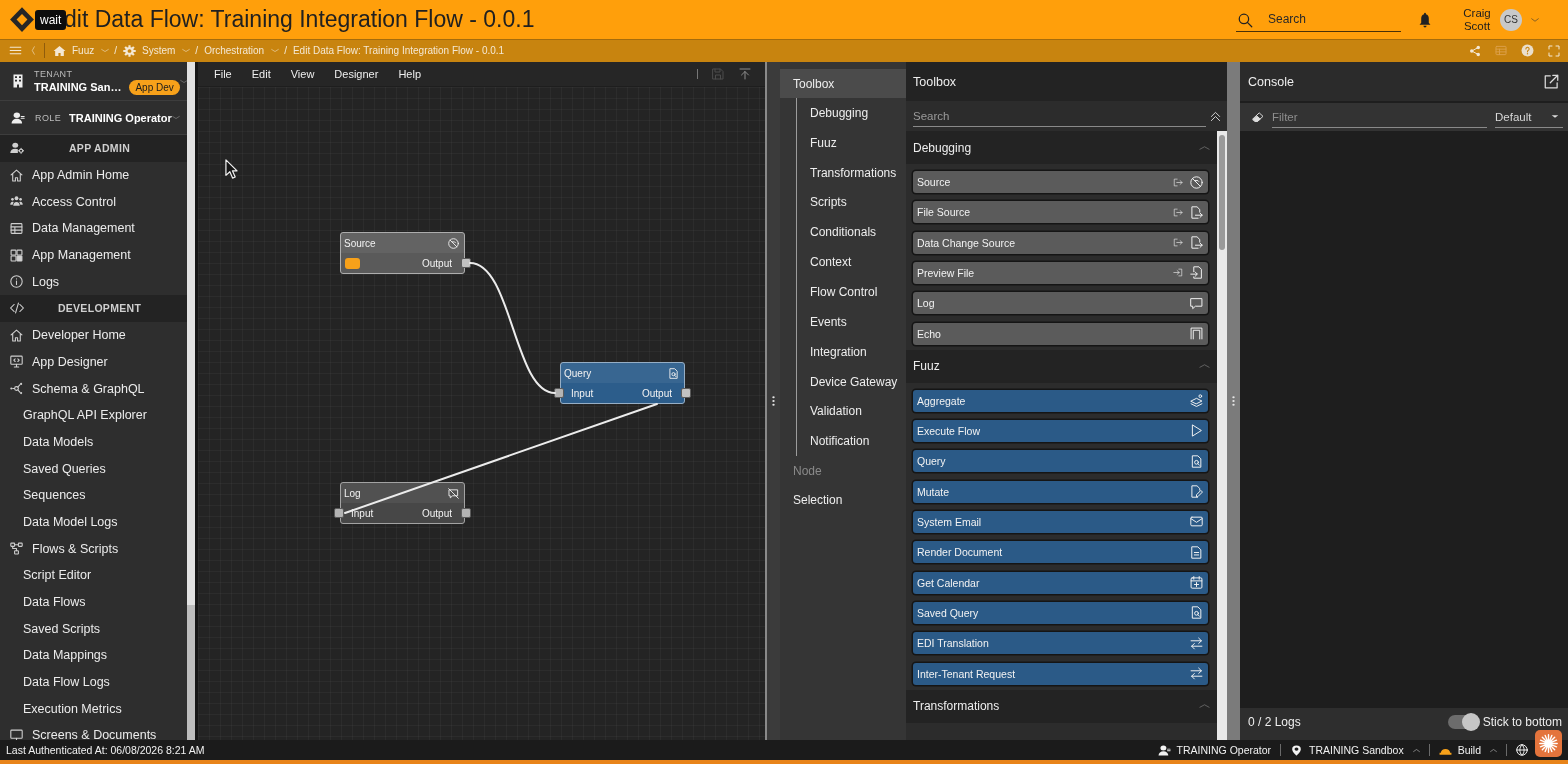 This screenshot has width=1568, height=764. Describe the element at coordinates (93, 415) in the screenshot. I see `nav-item: GraphQL API Explorer` at that location.